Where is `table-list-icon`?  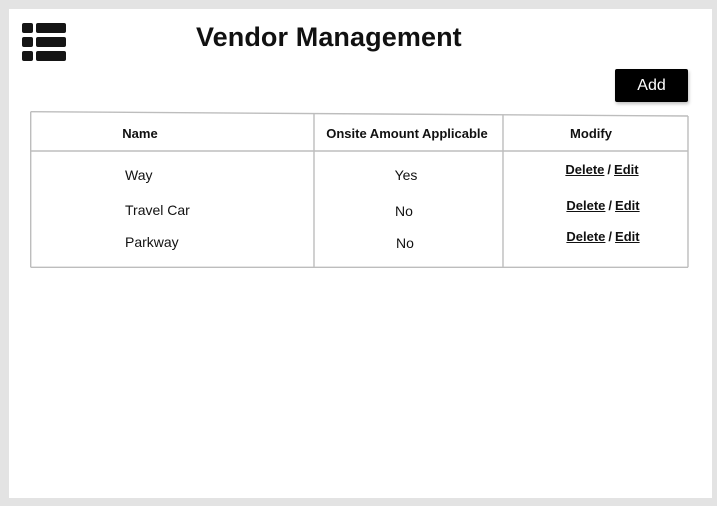 table-list-icon is located at coordinates (44, 42).